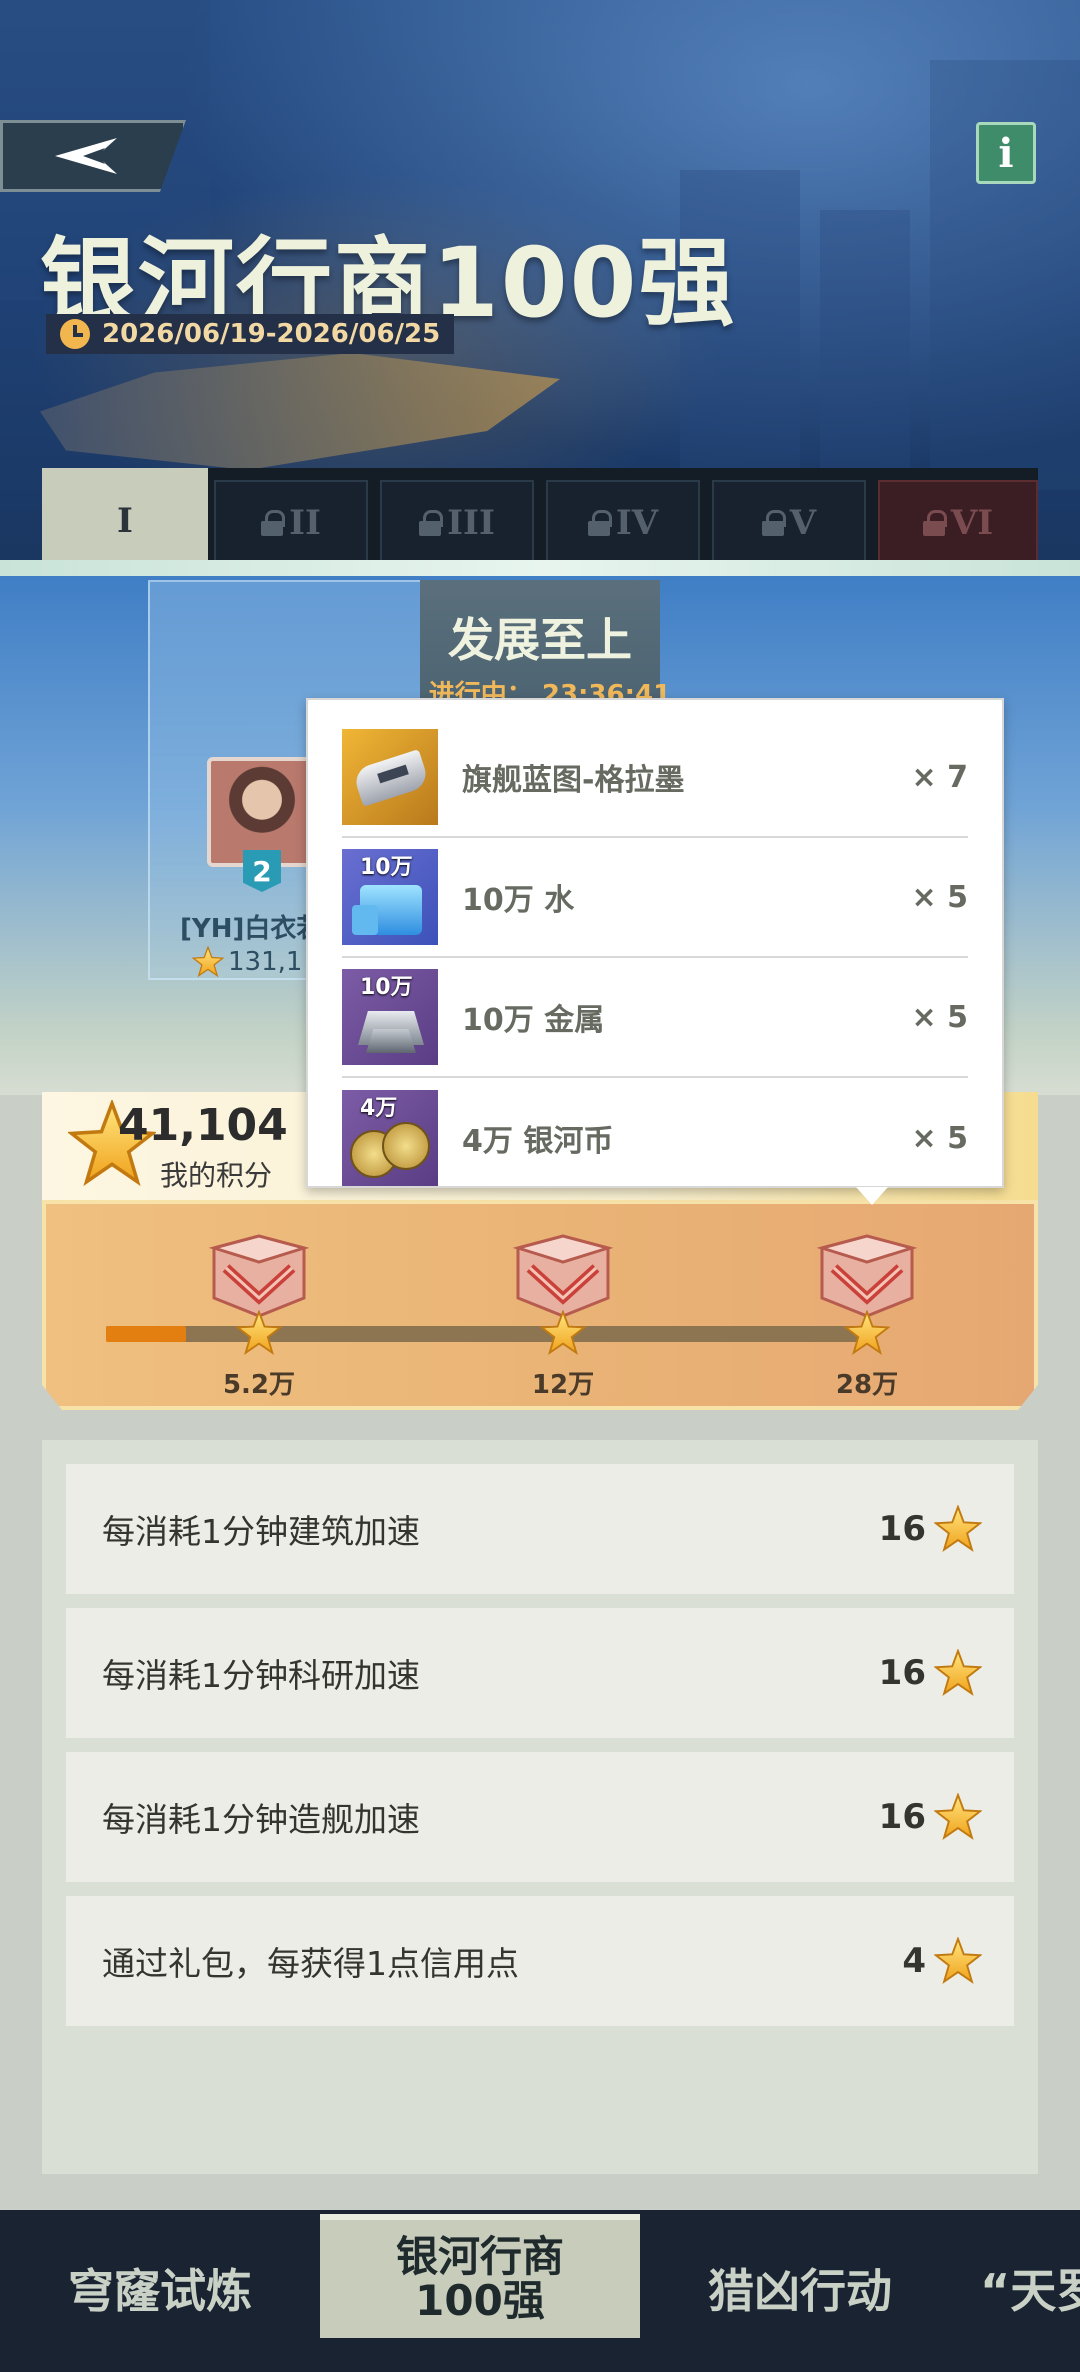 The image size is (1080, 2372). Describe the element at coordinates (914, 1961) in the screenshot. I see `task-points: 4` at that location.